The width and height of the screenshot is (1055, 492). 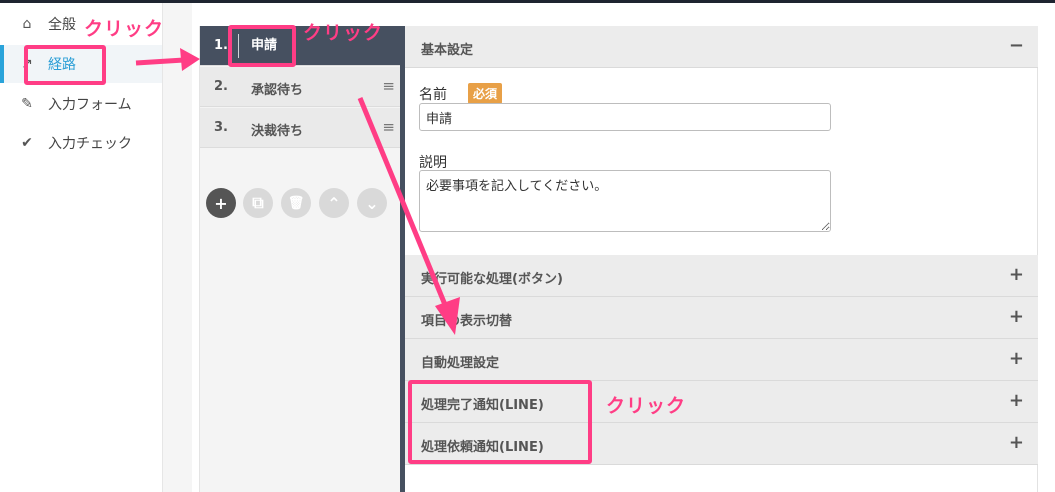 I want to click on collapse-icon: −, so click(x=1016, y=45).